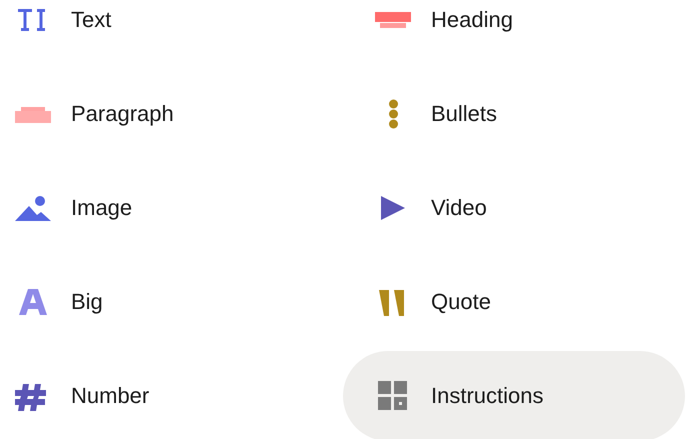  What do you see at coordinates (33, 208) in the screenshot?
I see `mountain-image-icon` at bounding box center [33, 208].